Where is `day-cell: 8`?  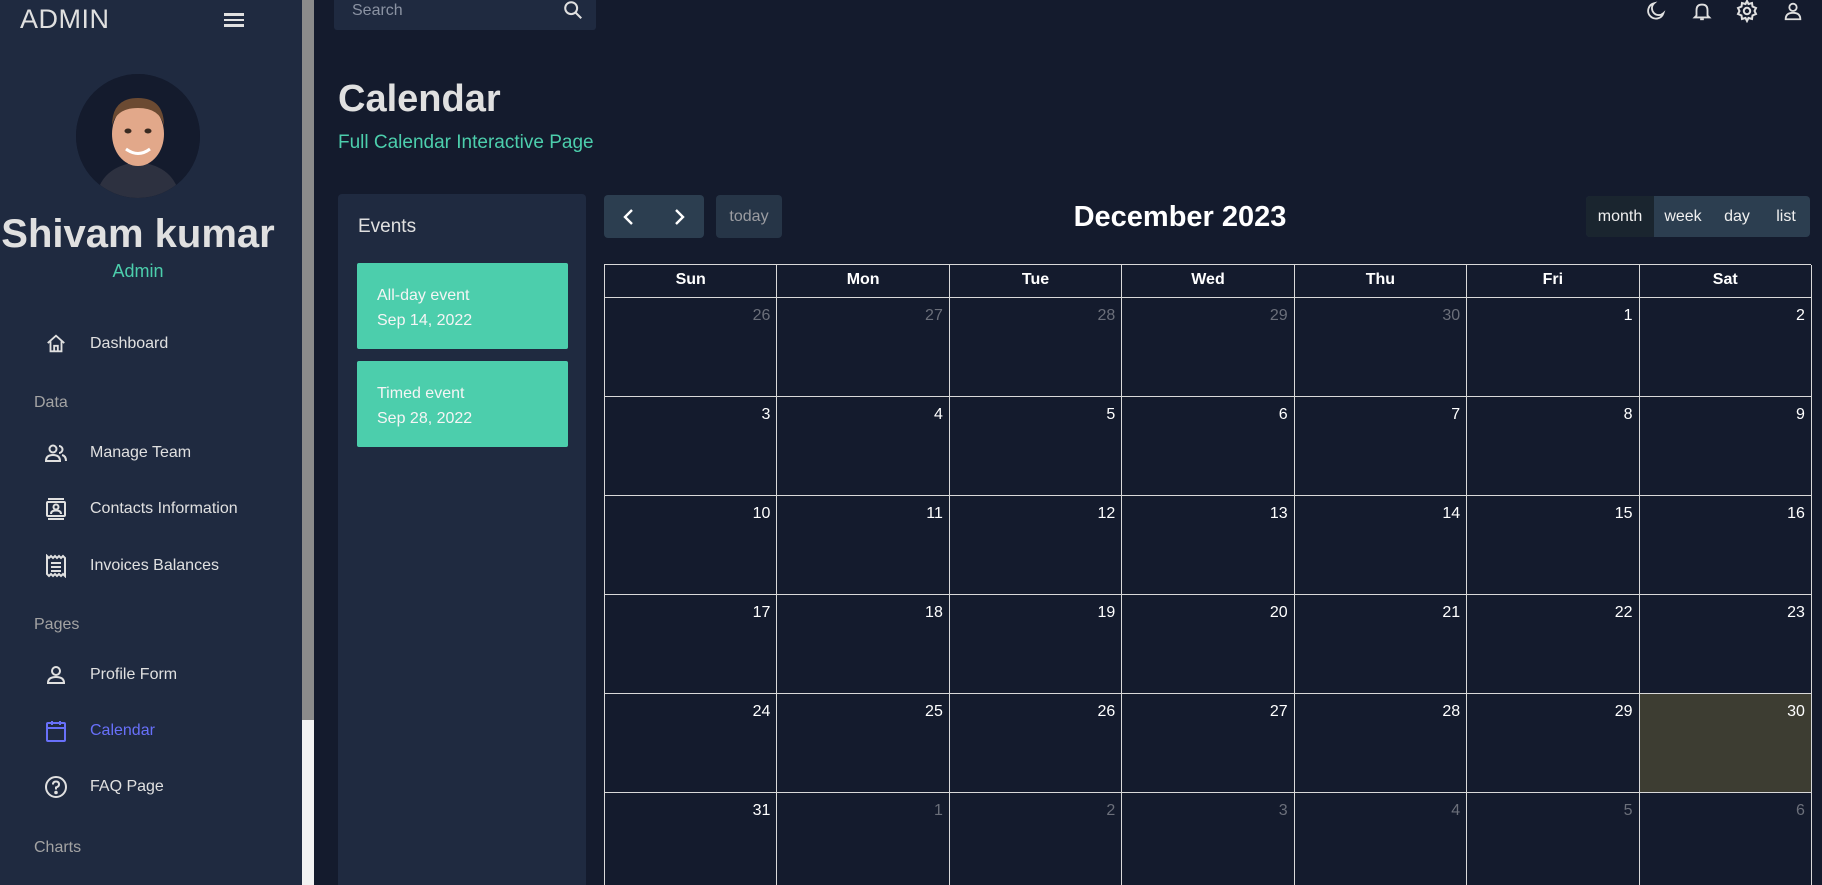
day-cell: 8 is located at coordinates (1553, 446).